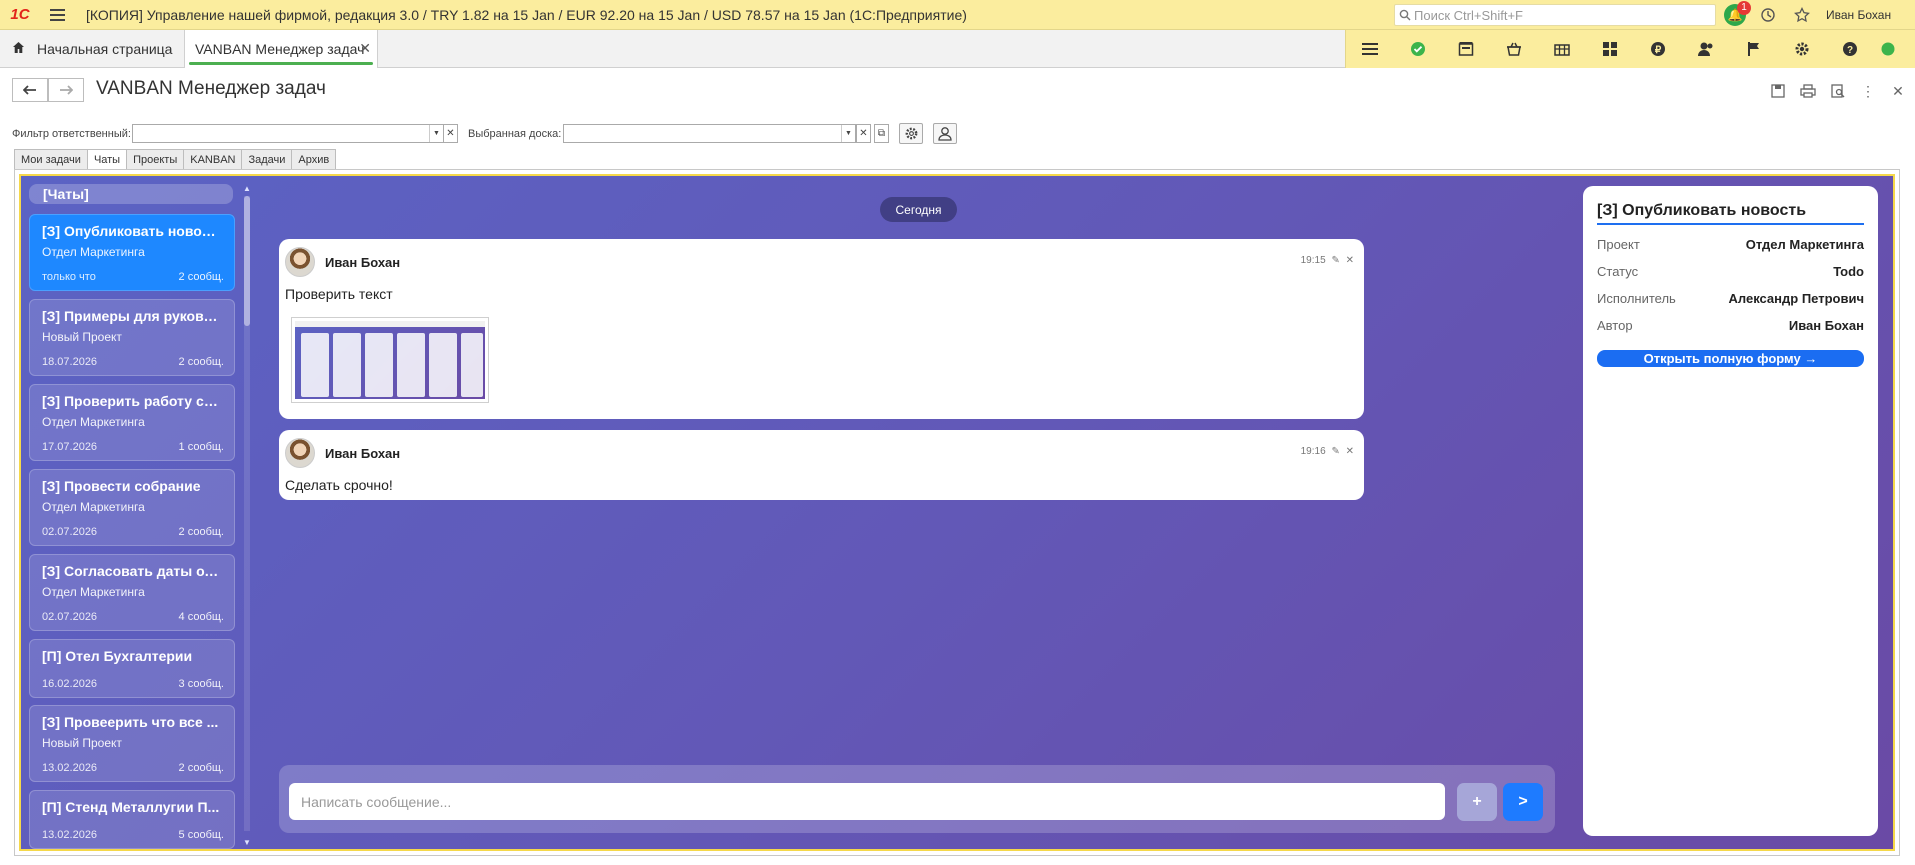 The image size is (1915, 865). I want to click on detail-key: Исполнитель, so click(1636, 298).